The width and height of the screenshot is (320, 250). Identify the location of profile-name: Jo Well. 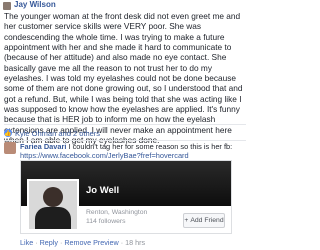
(102, 190).